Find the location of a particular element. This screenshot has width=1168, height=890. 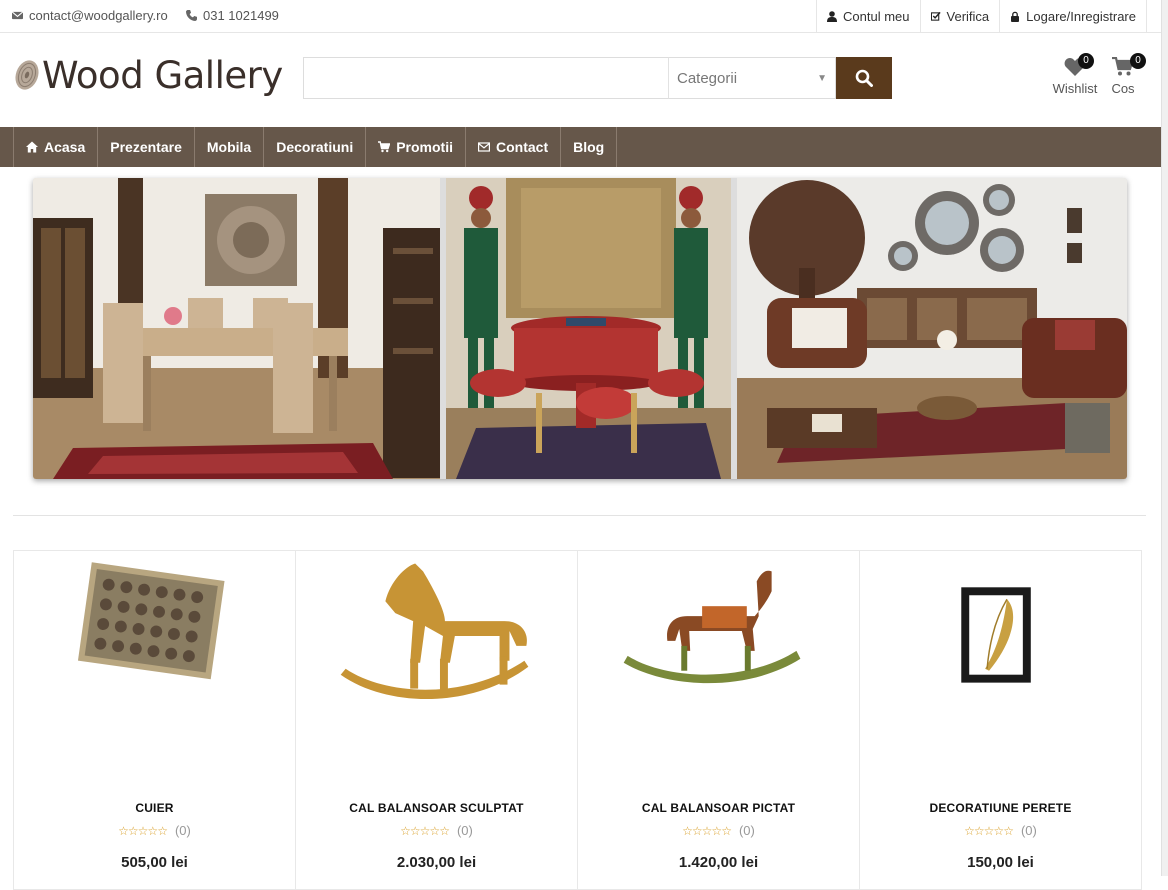

product-image-wall-rack is located at coordinates (151, 621).